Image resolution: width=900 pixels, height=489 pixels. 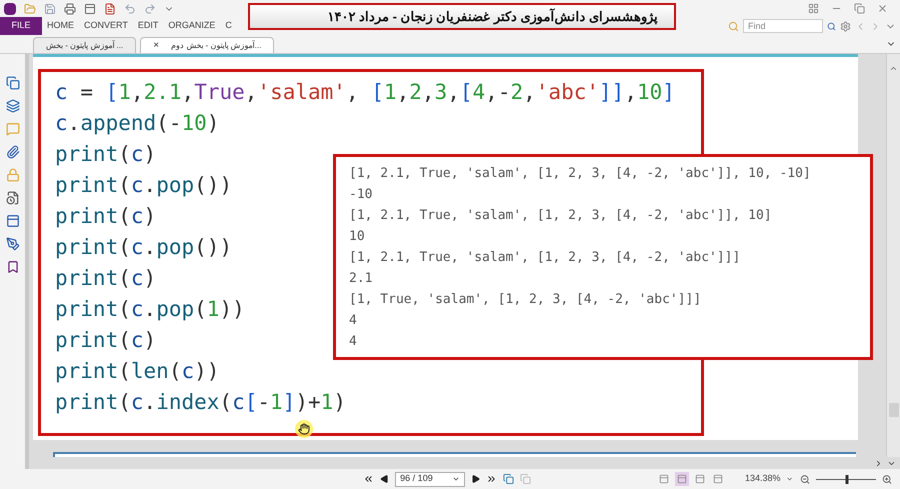 I want to click on new-file-icon, so click(x=110, y=8).